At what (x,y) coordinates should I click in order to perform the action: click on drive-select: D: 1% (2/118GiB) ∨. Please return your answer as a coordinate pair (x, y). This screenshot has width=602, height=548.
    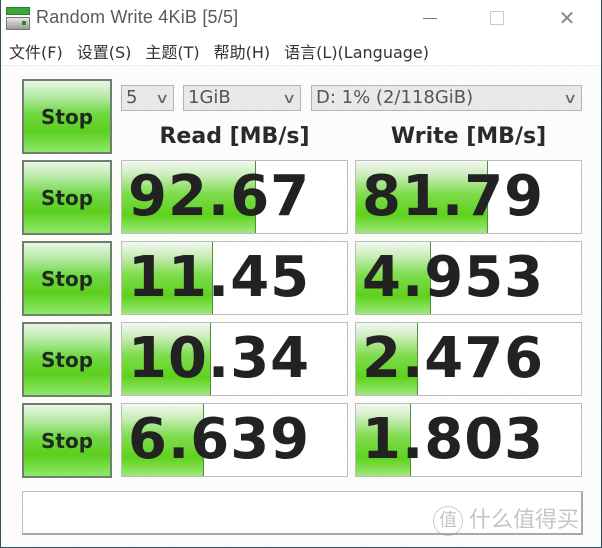
    Looking at the image, I should click on (446, 98).